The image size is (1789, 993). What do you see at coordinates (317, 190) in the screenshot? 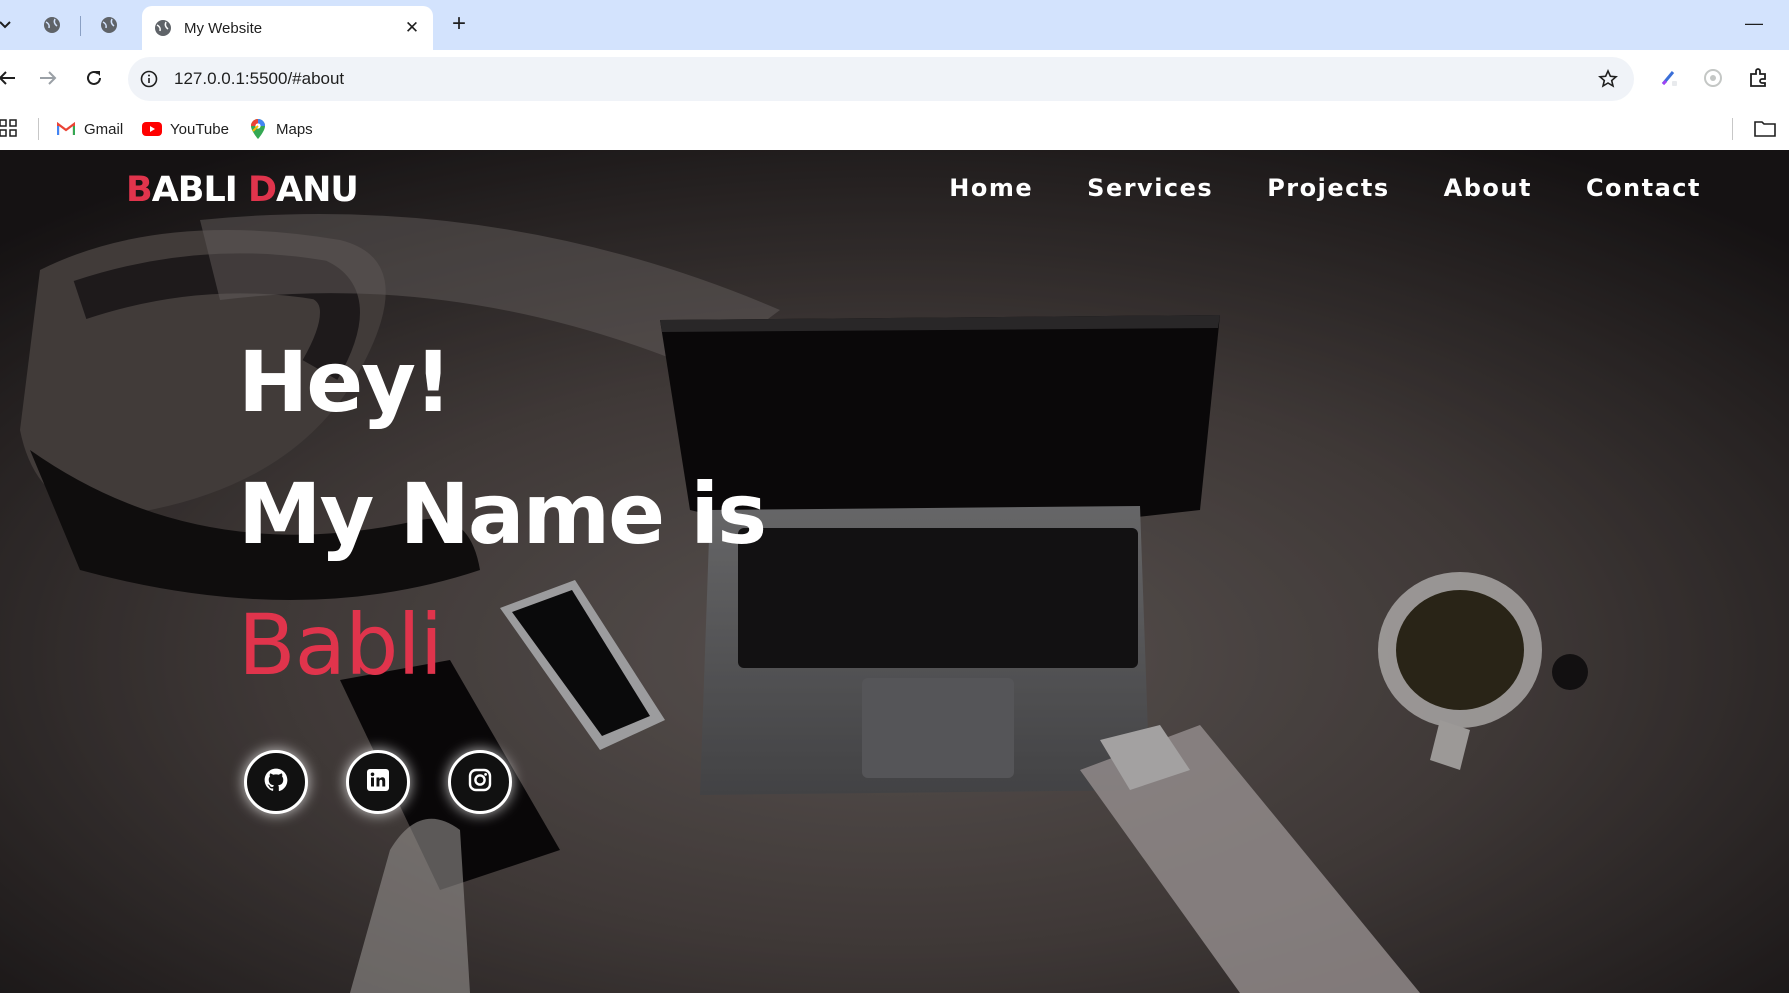
I see `brand-rest-last: ANU` at bounding box center [317, 190].